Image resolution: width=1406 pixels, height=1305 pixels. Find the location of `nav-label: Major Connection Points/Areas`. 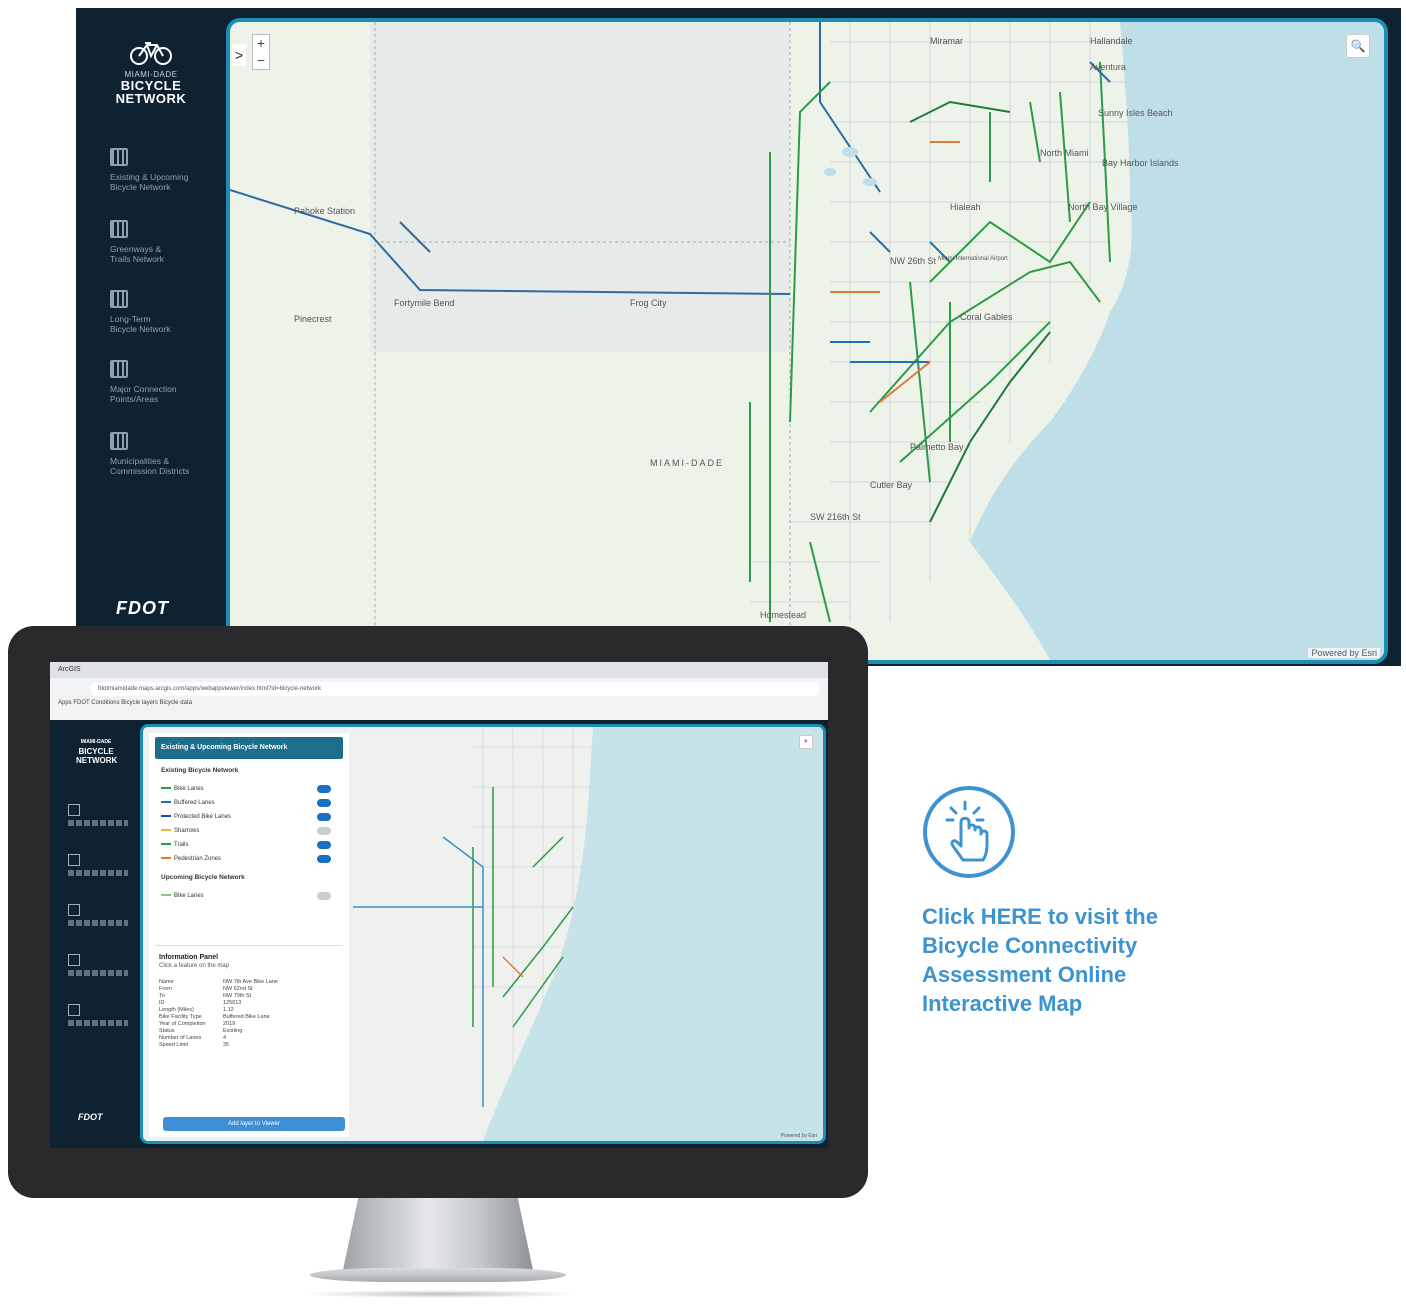

nav-label: Major Connection Points/Areas is located at coordinates (143, 394).